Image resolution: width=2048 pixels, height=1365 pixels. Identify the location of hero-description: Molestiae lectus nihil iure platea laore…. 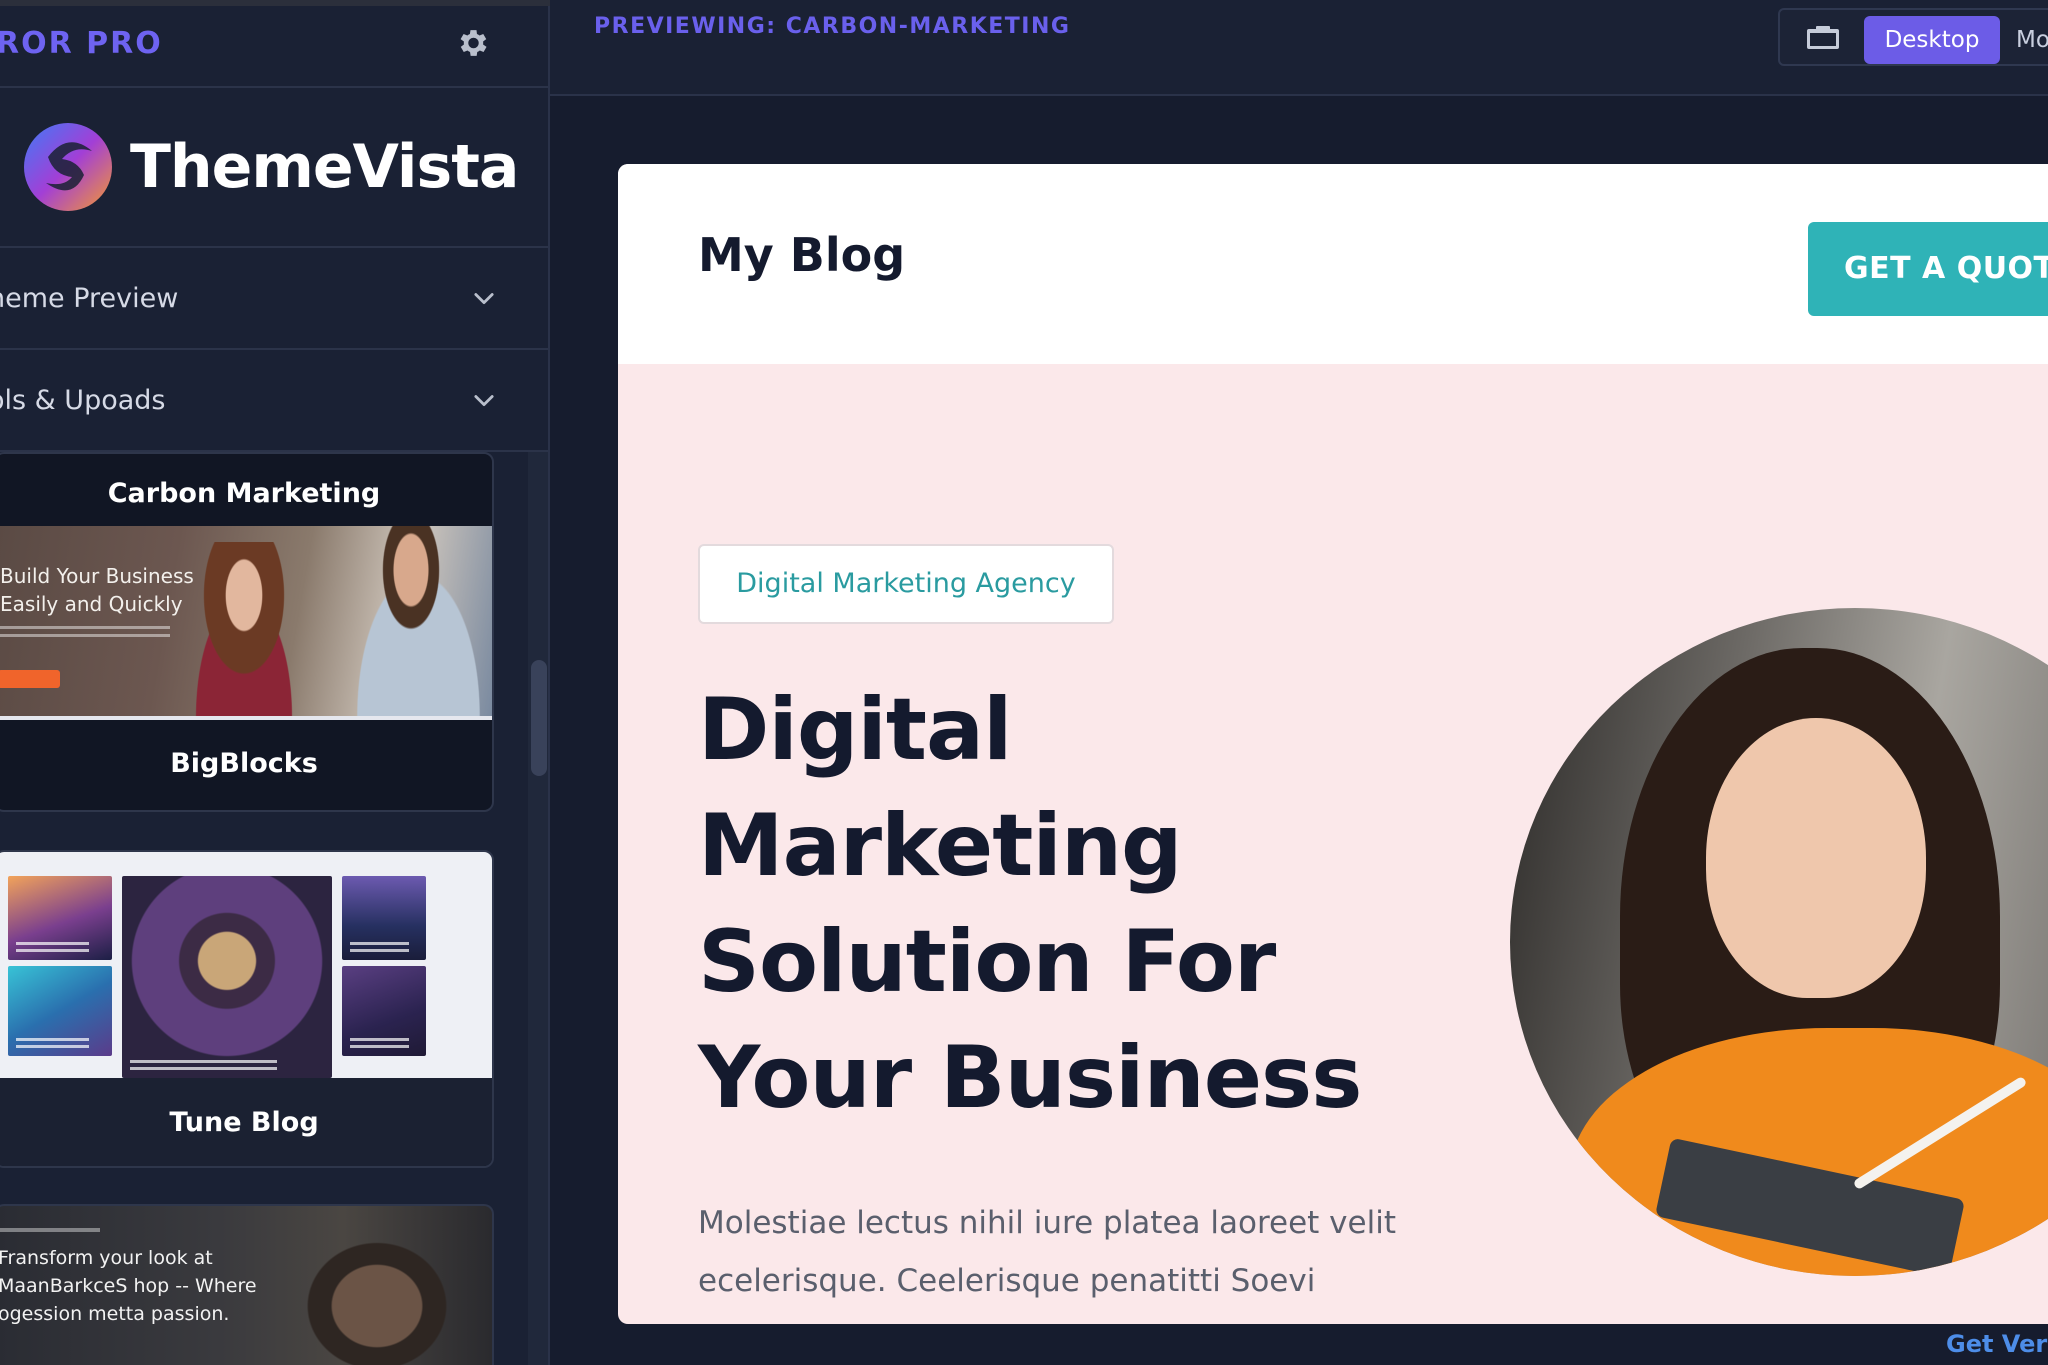
(1047, 1252).